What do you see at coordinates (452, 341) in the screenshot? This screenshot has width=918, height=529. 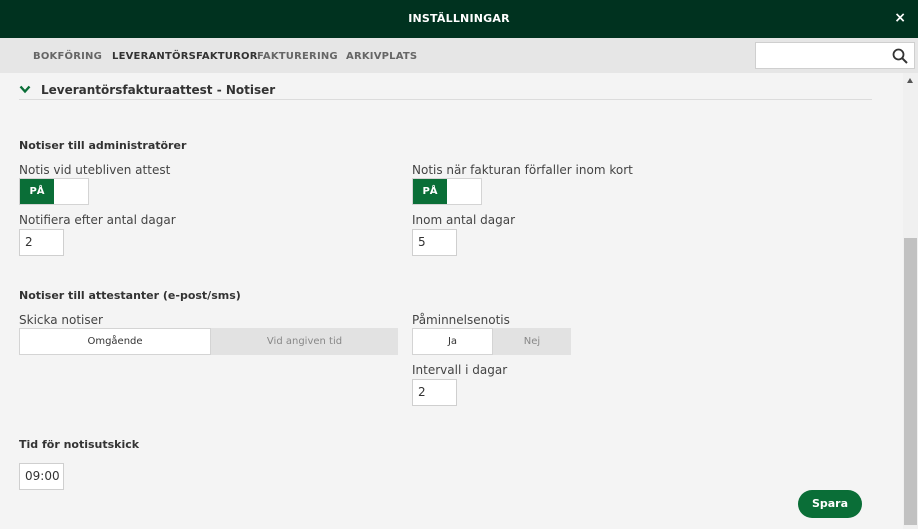 I see `reminder-yes-option: Ja` at bounding box center [452, 341].